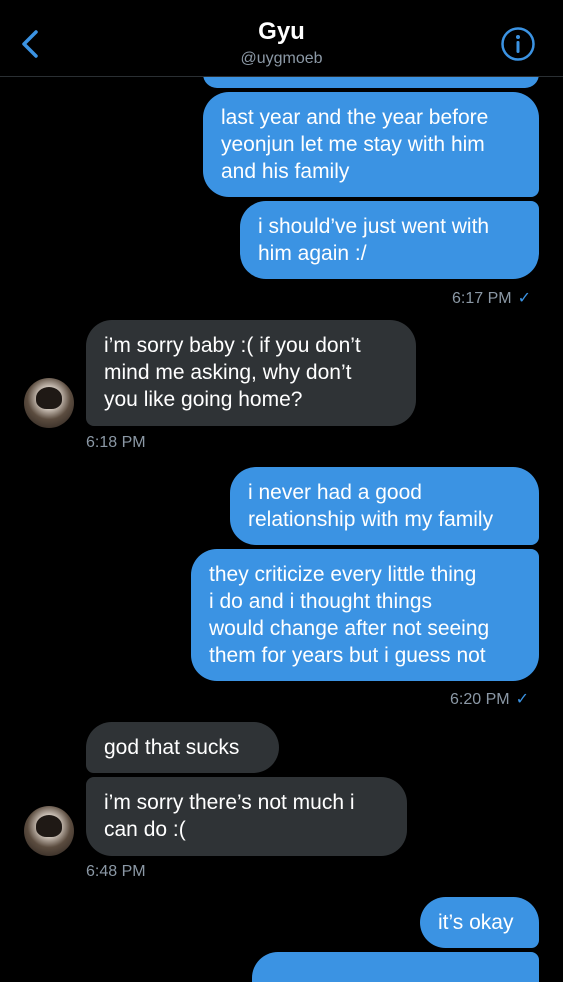 The width and height of the screenshot is (563, 982). What do you see at coordinates (491, 298) in the screenshot?
I see `message-timestamp: 6:17 PM ✓` at bounding box center [491, 298].